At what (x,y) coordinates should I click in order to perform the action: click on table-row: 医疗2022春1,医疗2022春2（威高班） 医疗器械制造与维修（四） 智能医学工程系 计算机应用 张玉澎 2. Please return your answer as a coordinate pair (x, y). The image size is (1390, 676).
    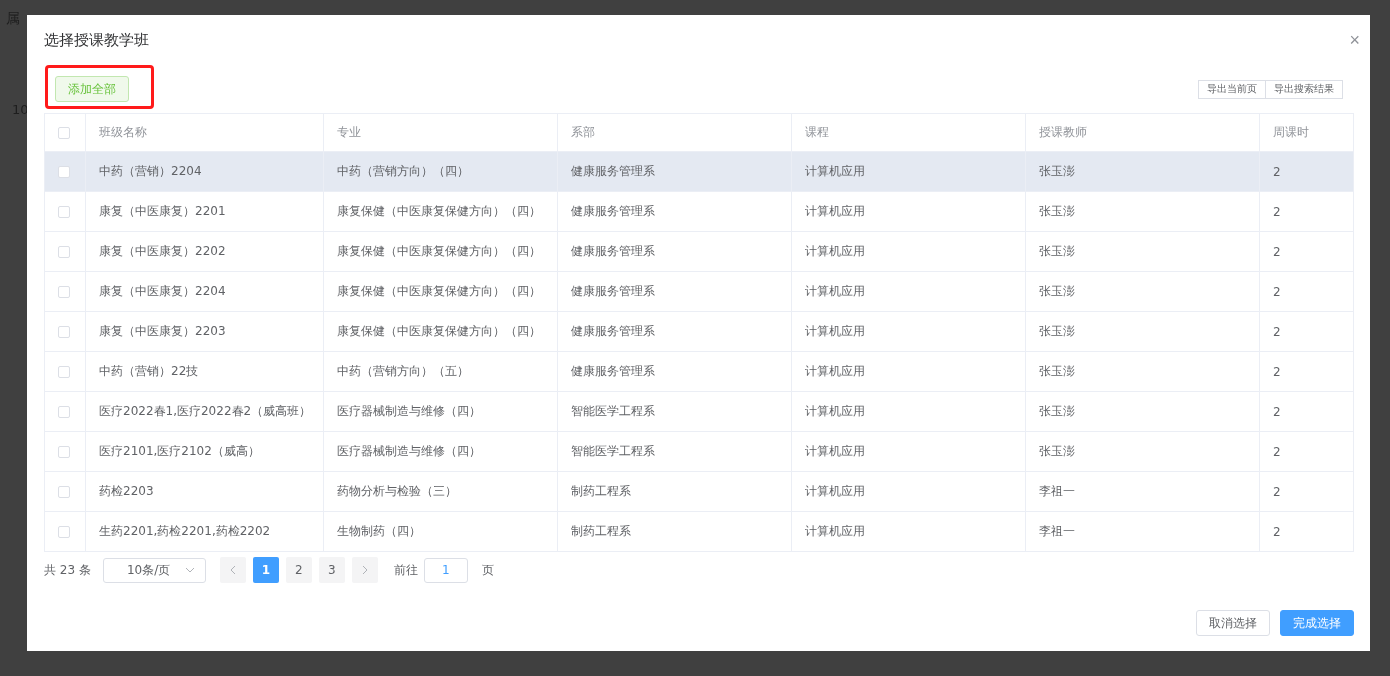
    Looking at the image, I should click on (699, 411).